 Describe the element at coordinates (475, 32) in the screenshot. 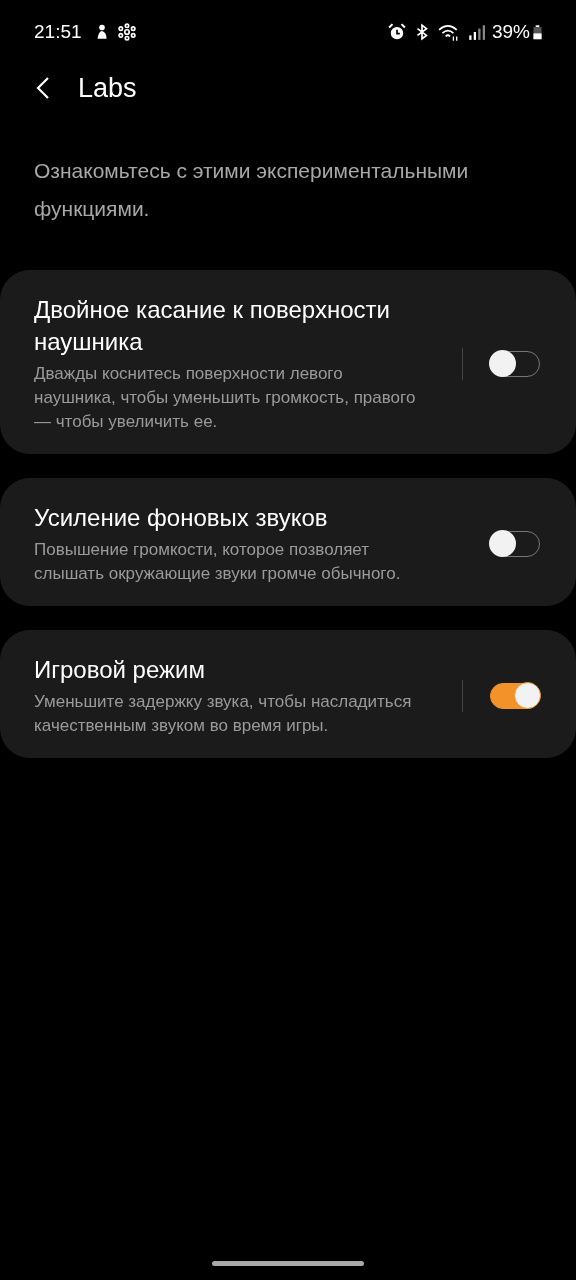

I see `signal-icon` at that location.